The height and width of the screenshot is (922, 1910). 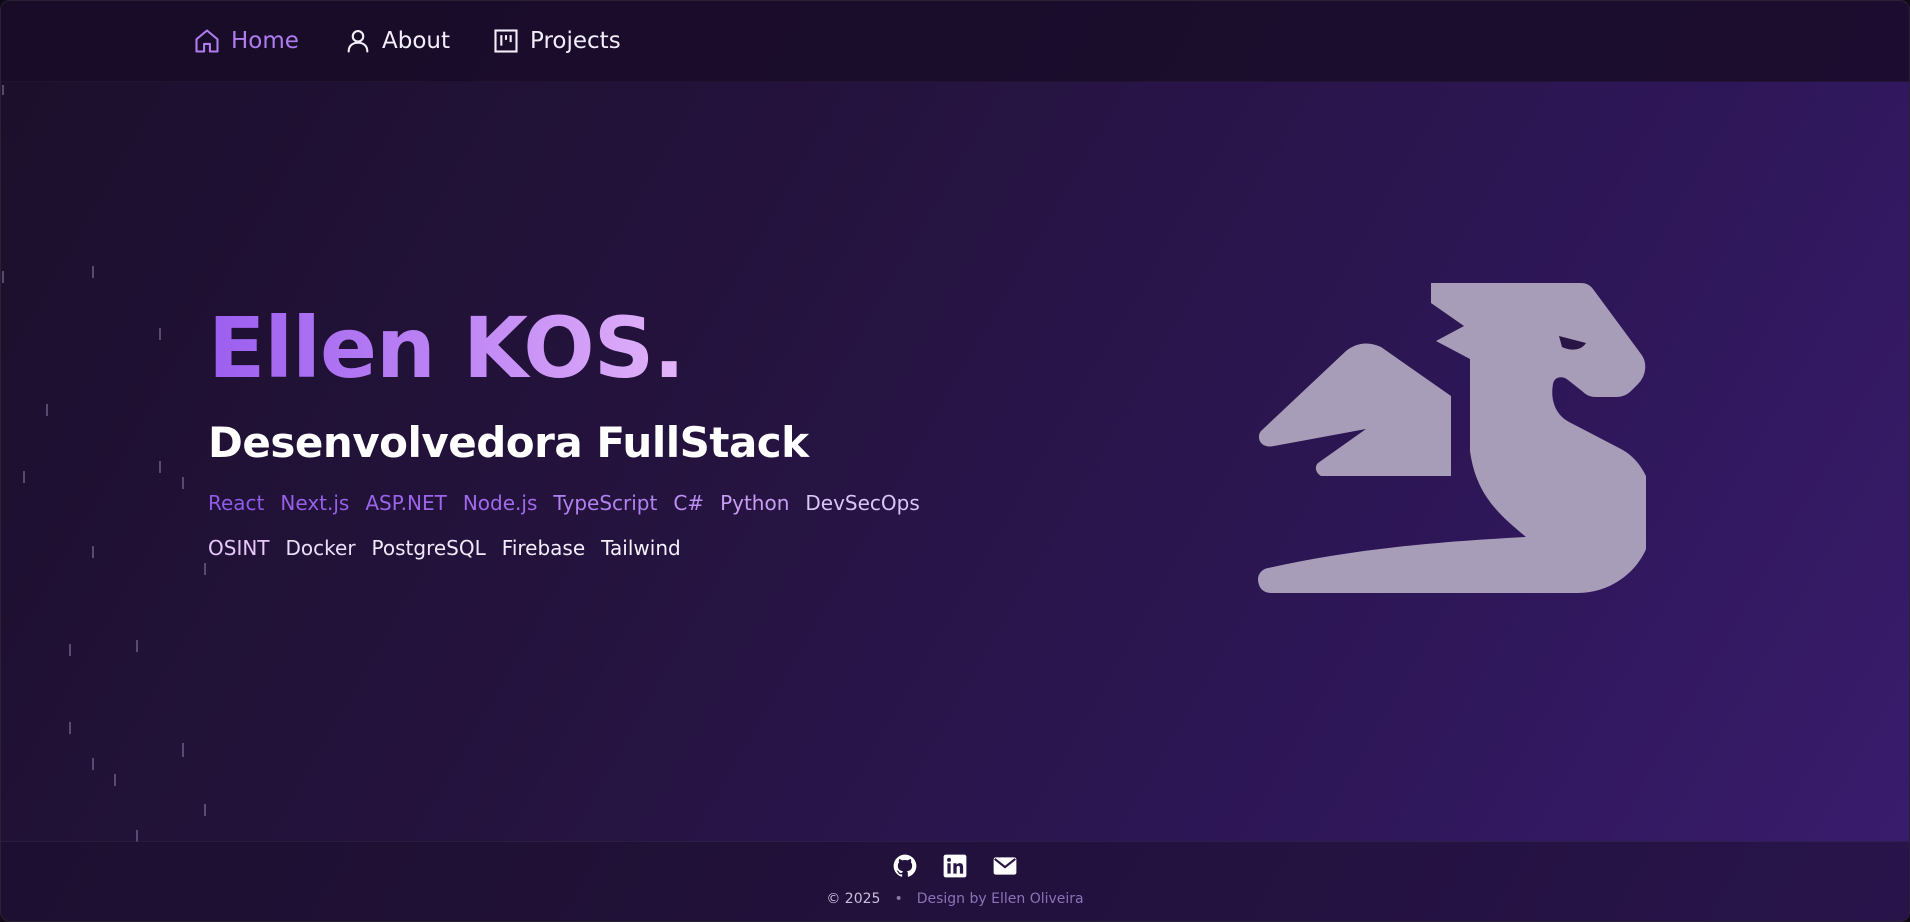 What do you see at coordinates (315, 503) in the screenshot?
I see `tech-tag: Next.js` at bounding box center [315, 503].